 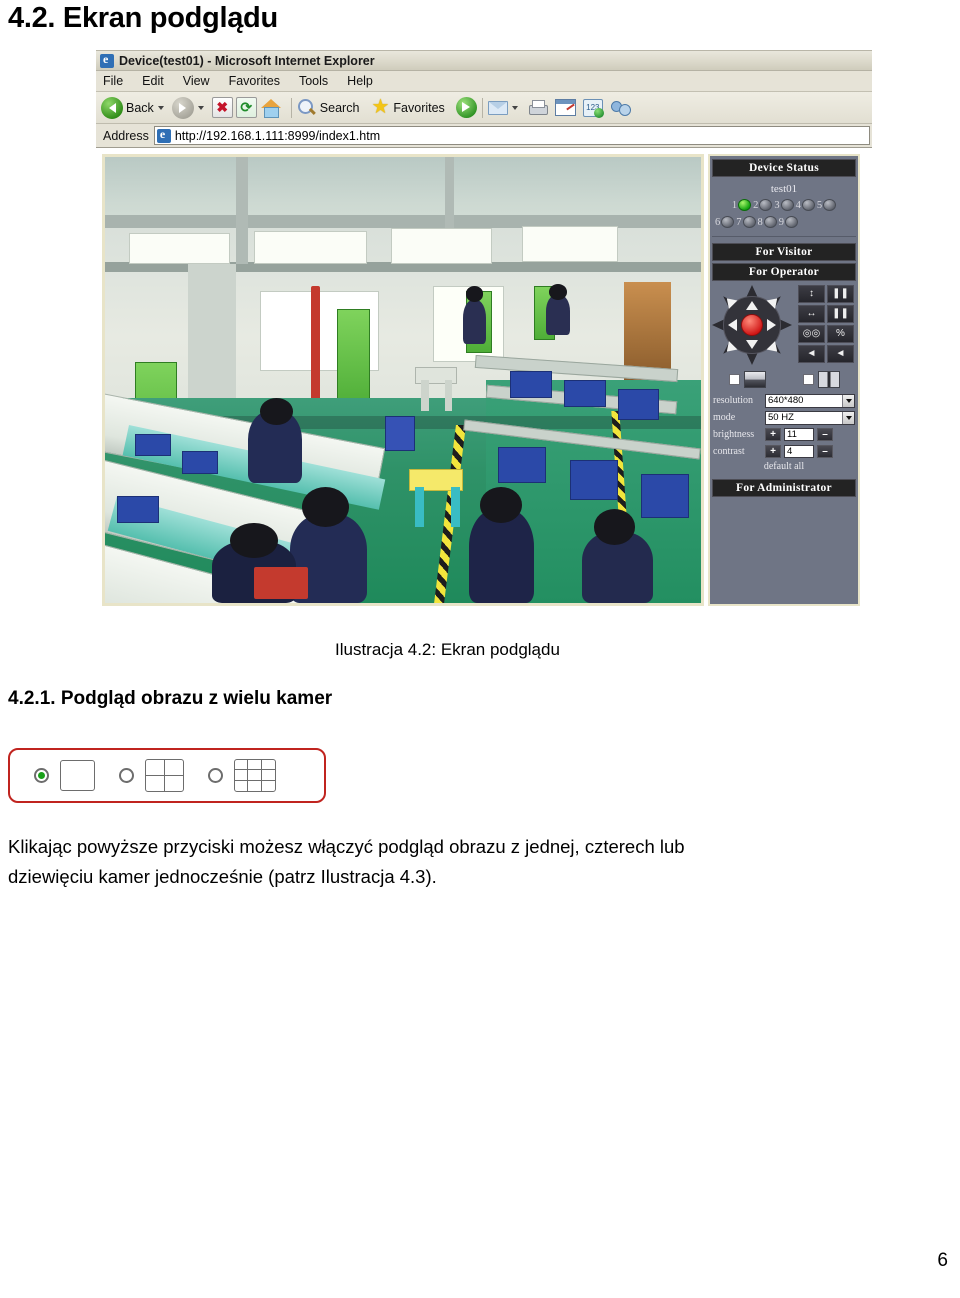 I want to click on mode-select: 50 HZ, so click(x=810, y=417).